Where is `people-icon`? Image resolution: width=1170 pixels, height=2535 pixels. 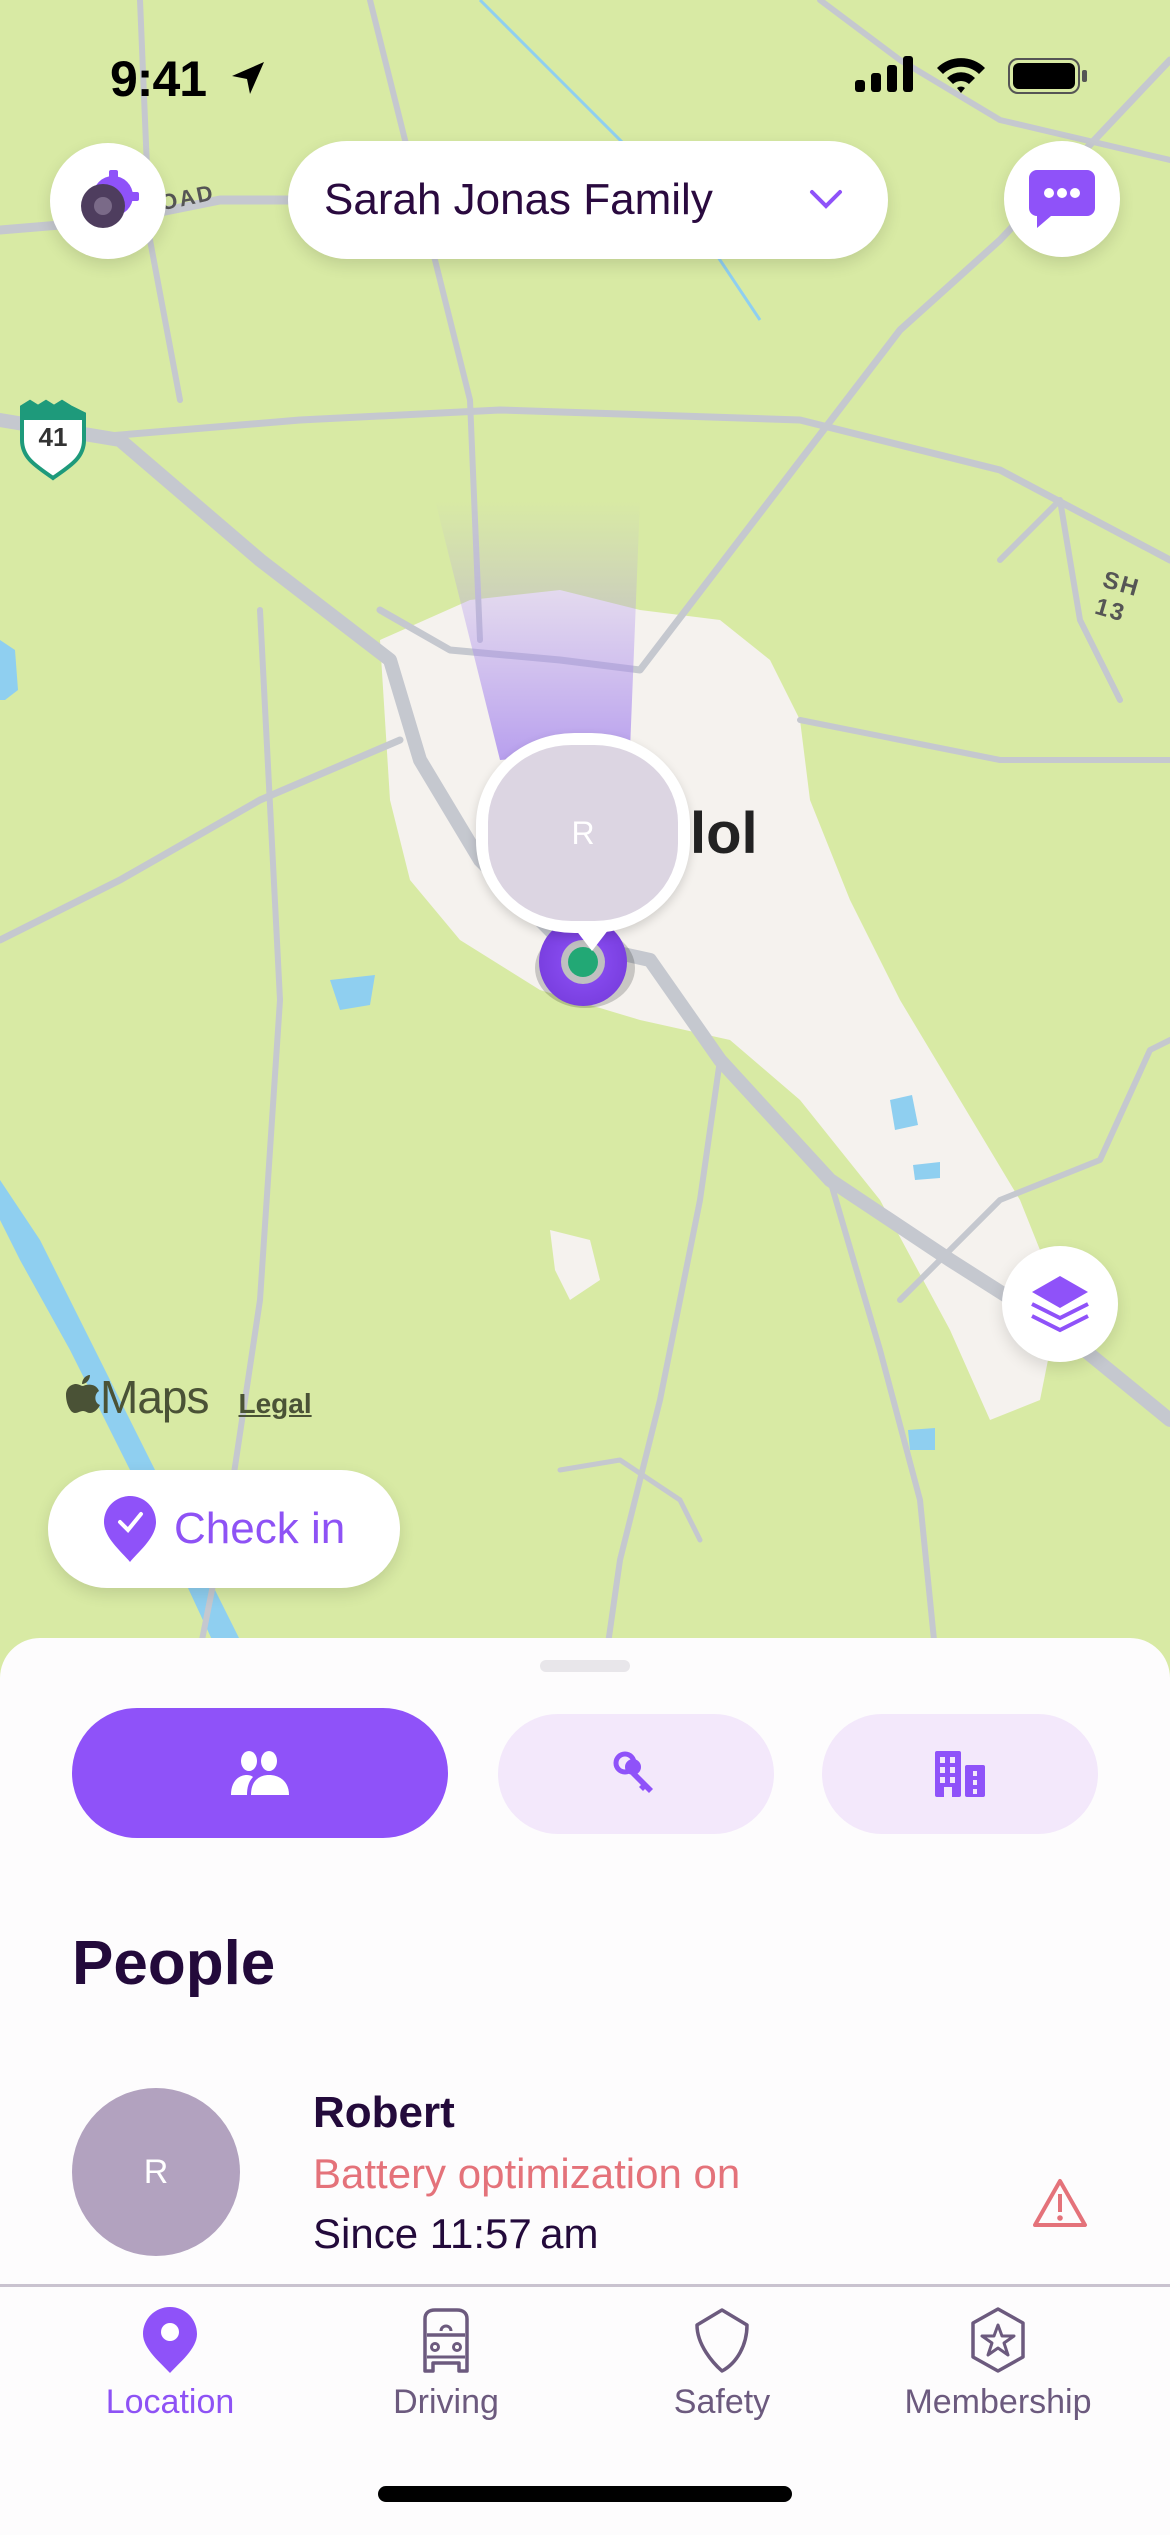
people-icon is located at coordinates (260, 1773).